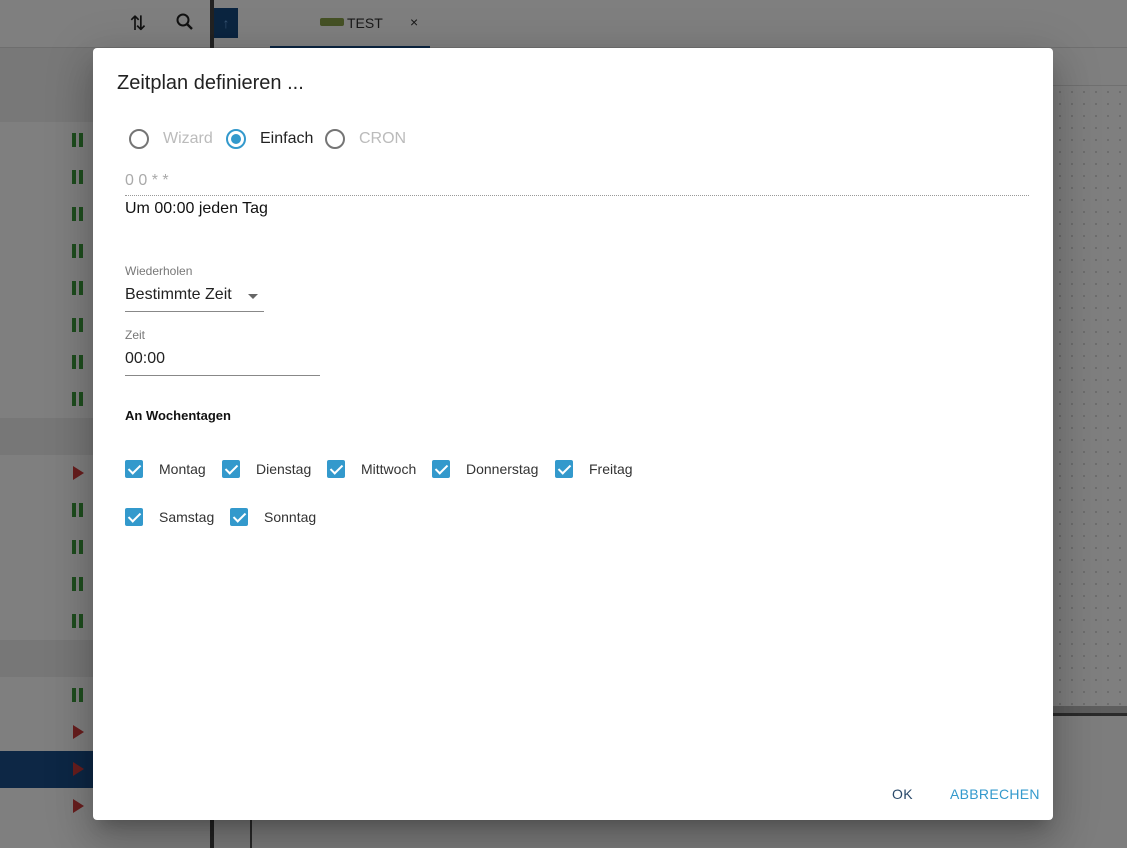 The height and width of the screenshot is (848, 1127). I want to click on checkbox-montag: Montag, so click(165, 469).